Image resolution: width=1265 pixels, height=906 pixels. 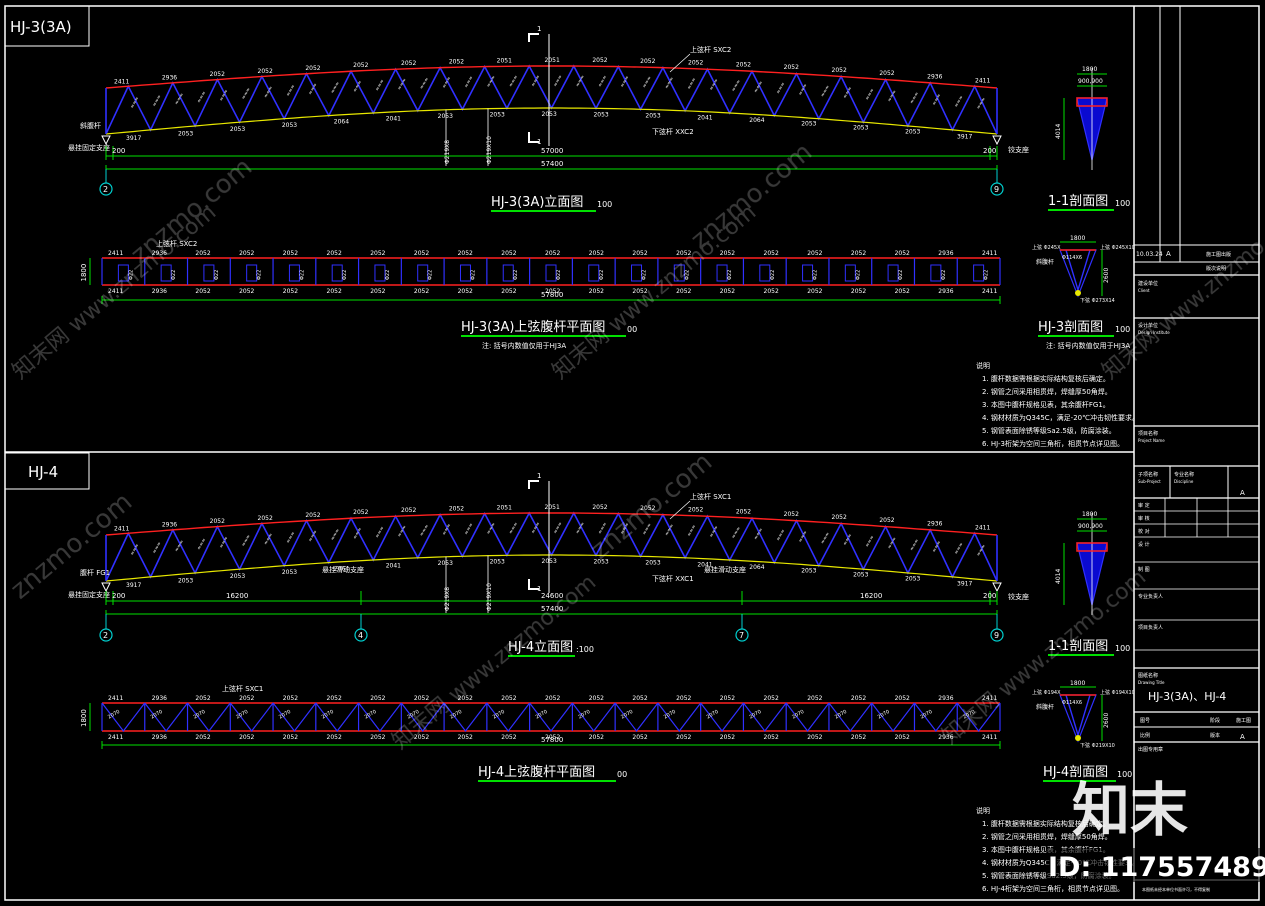 What do you see at coordinates (537, 202) in the screenshot?
I see `hj3-elev-title: HJ-3(3A)立面图` at bounding box center [537, 202].